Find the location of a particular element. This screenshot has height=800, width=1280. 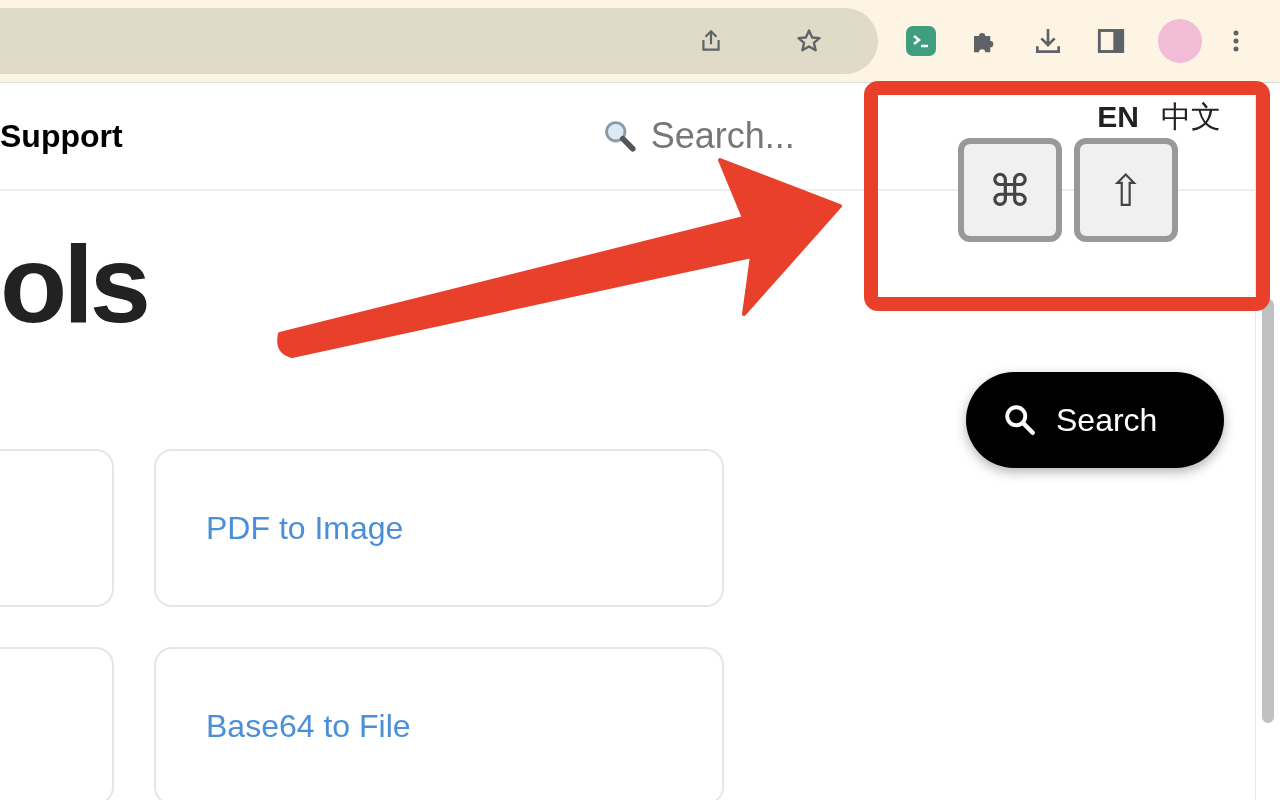

side-panel-icon is located at coordinates (1111, 41).